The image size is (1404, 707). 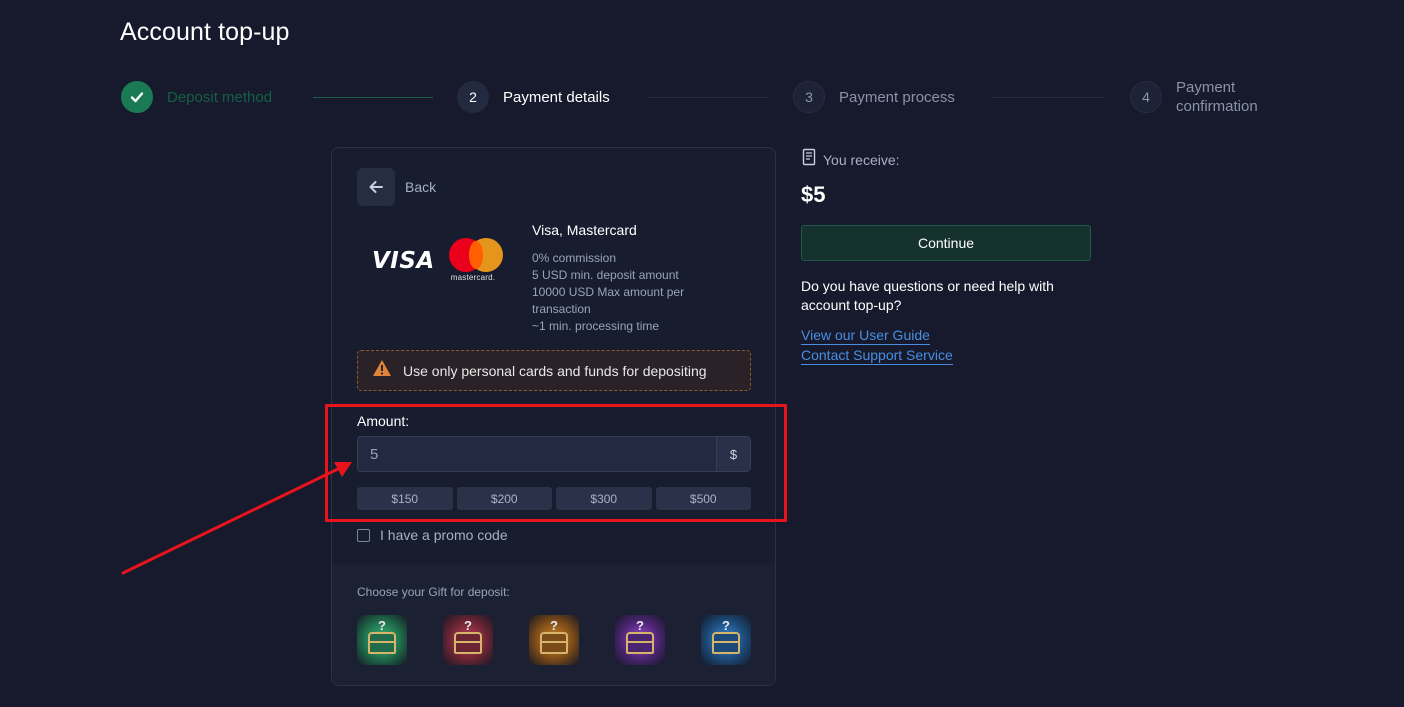 I want to click on gift-chest-red: ?, so click(x=468, y=640).